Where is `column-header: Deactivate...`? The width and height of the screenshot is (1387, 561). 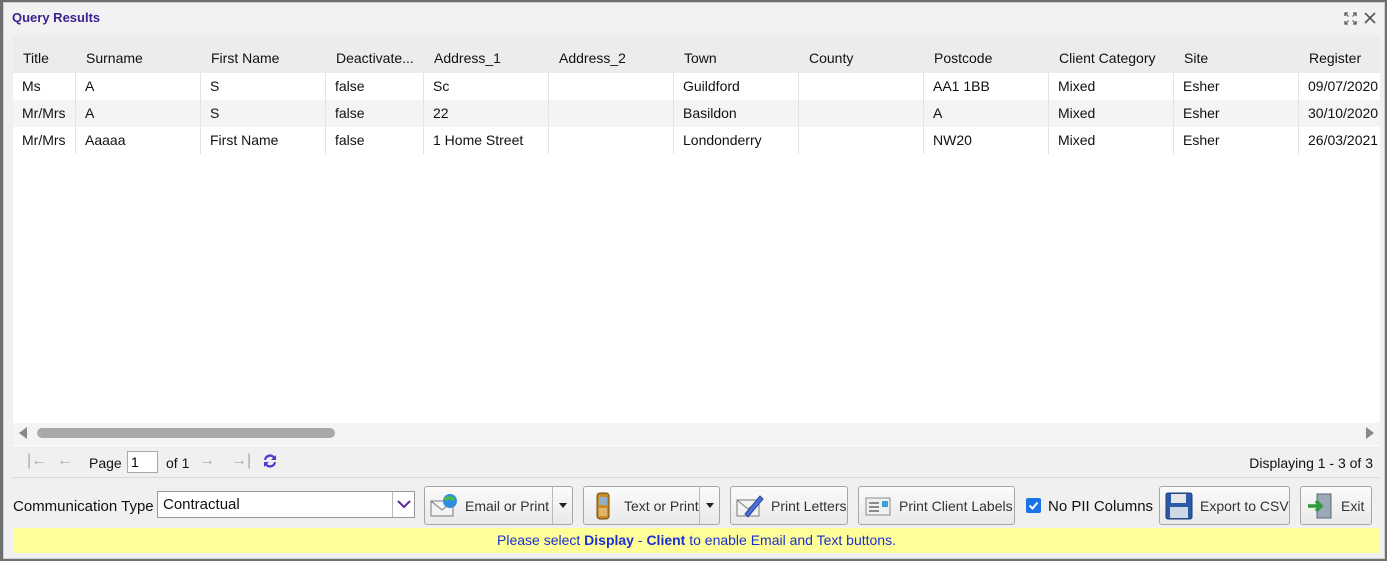 column-header: Deactivate... is located at coordinates (375, 54).